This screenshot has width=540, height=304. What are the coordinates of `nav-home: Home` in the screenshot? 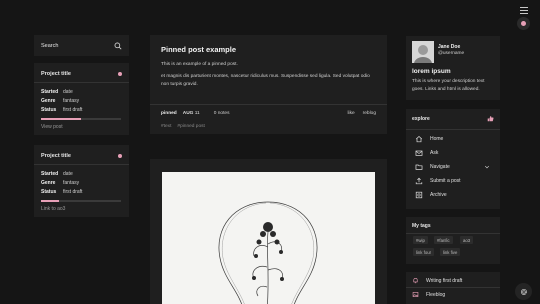 It's located at (452, 139).